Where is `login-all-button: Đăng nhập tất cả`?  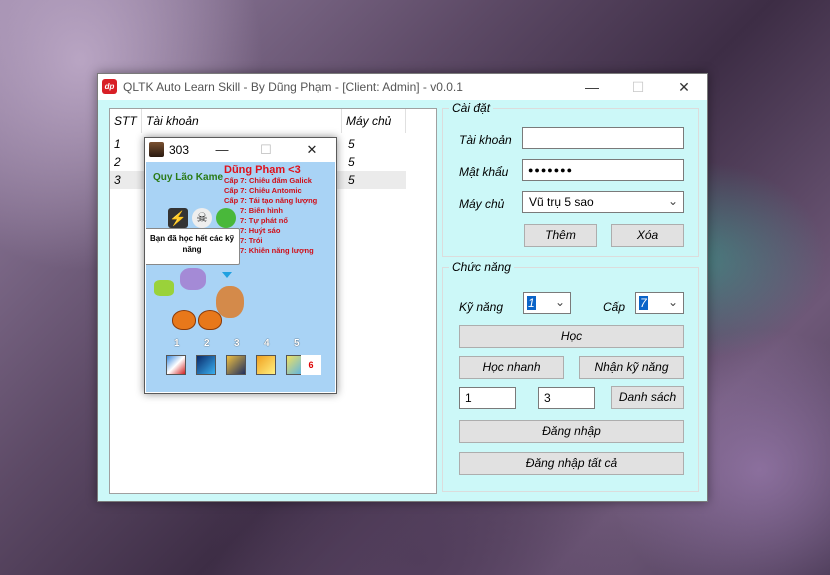
login-all-button: Đăng nhập tất cả is located at coordinates (571, 463).